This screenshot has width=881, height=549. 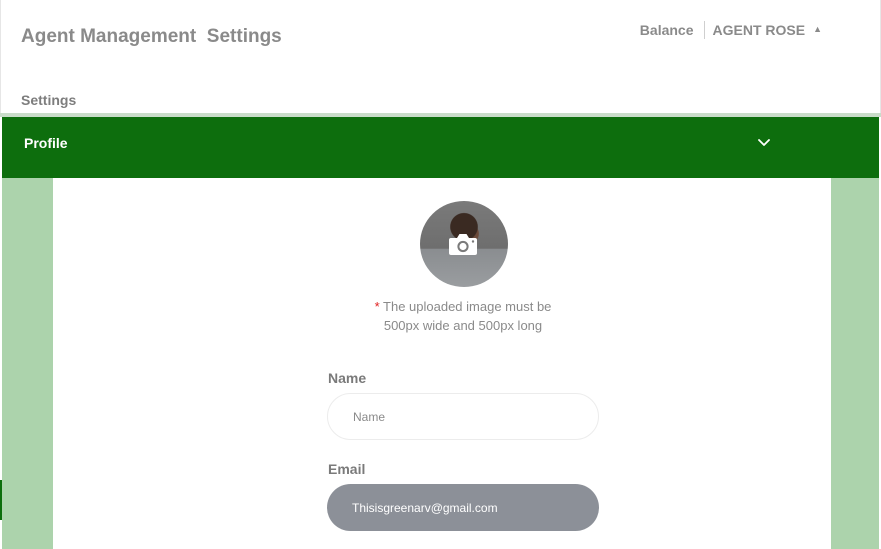 What do you see at coordinates (672, 30) in the screenshot?
I see `balance-link: Balance` at bounding box center [672, 30].